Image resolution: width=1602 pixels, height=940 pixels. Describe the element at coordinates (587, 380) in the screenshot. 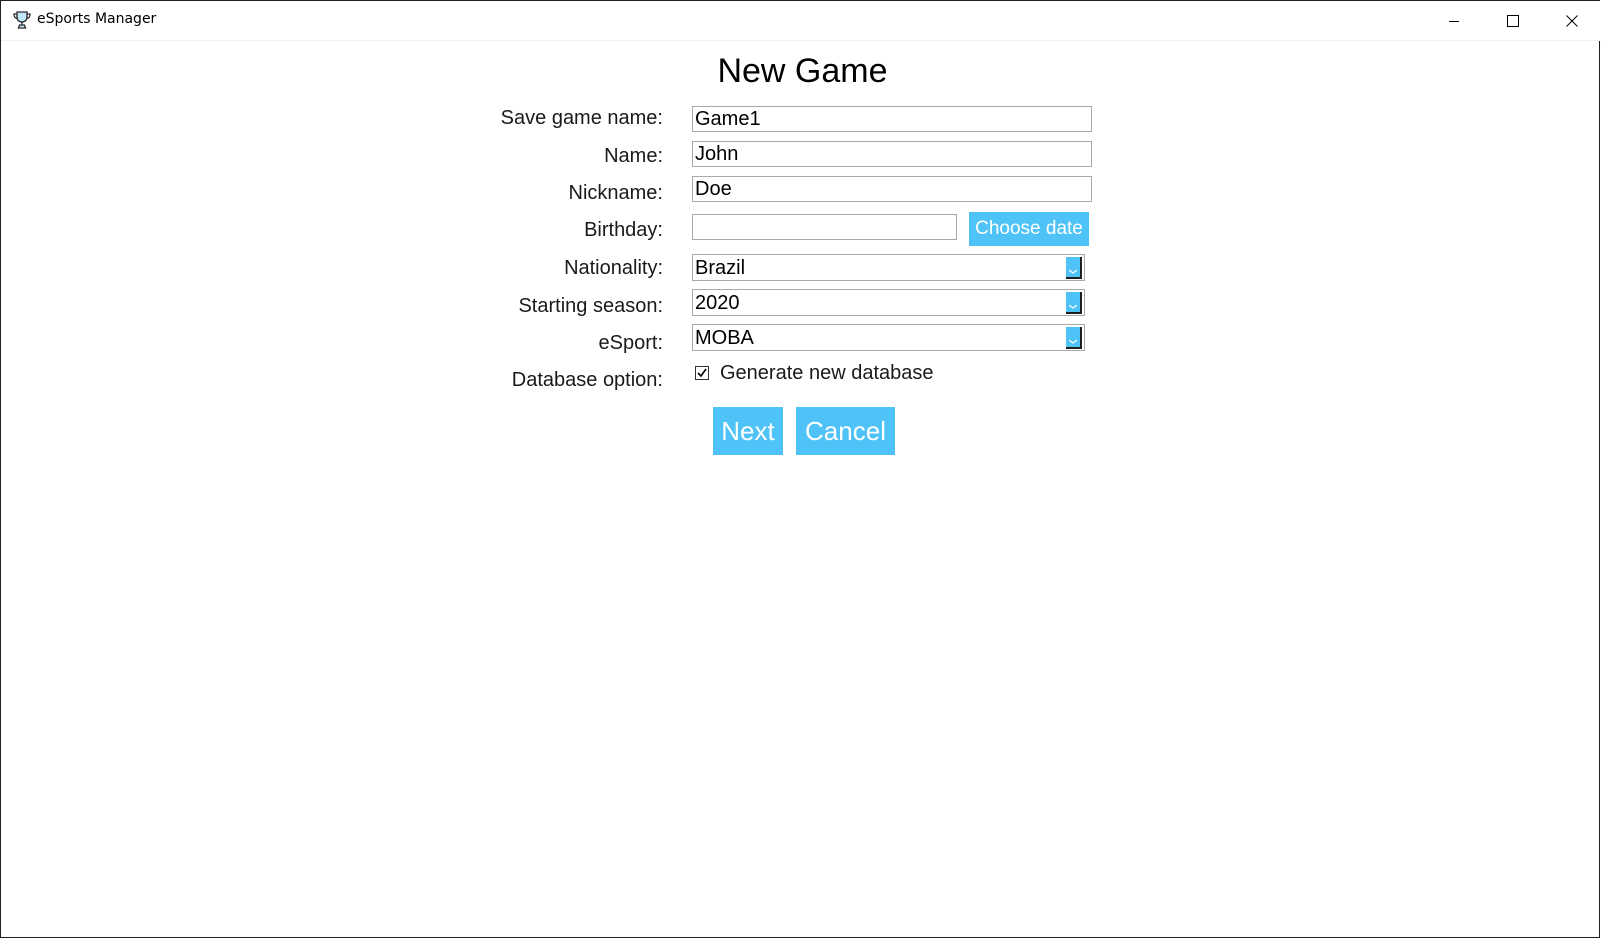

I see `database-option-label: Database option:` at that location.